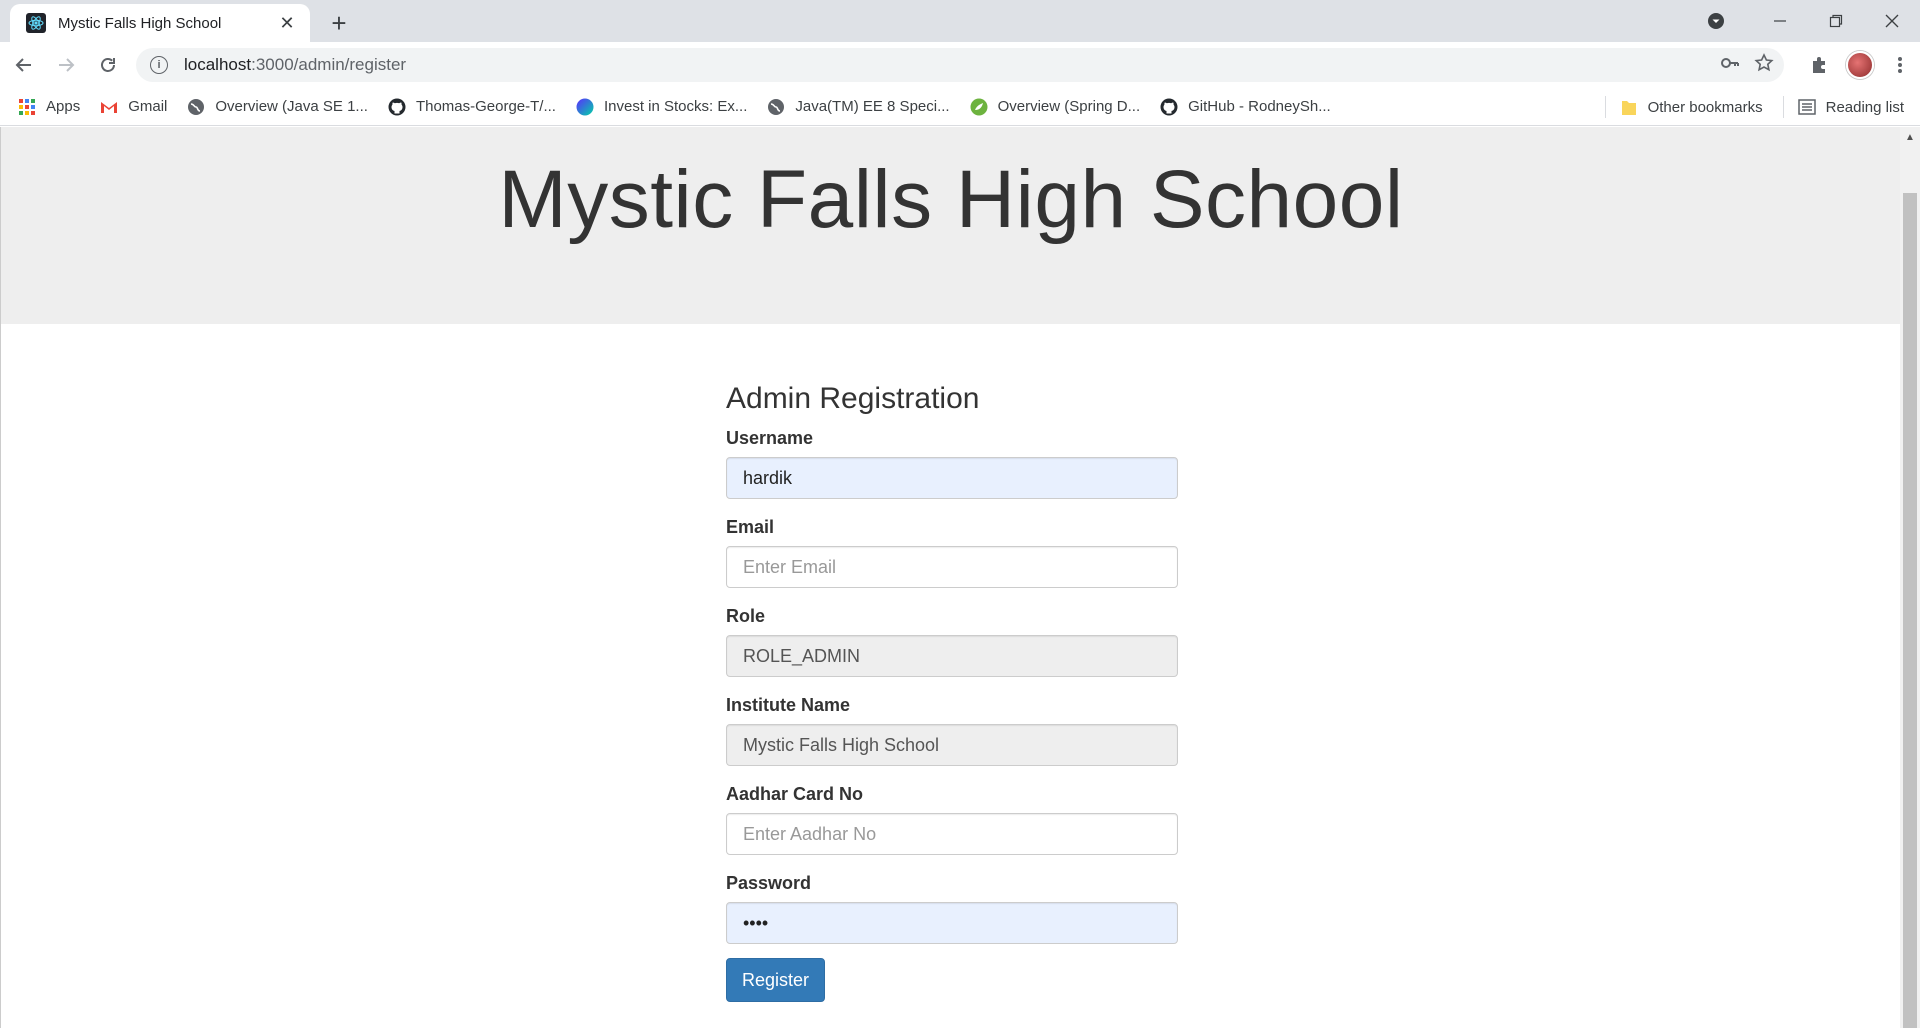 The width and height of the screenshot is (1920, 1028). Describe the element at coordinates (339, 23) in the screenshot. I see `new-tab-button: +` at that location.